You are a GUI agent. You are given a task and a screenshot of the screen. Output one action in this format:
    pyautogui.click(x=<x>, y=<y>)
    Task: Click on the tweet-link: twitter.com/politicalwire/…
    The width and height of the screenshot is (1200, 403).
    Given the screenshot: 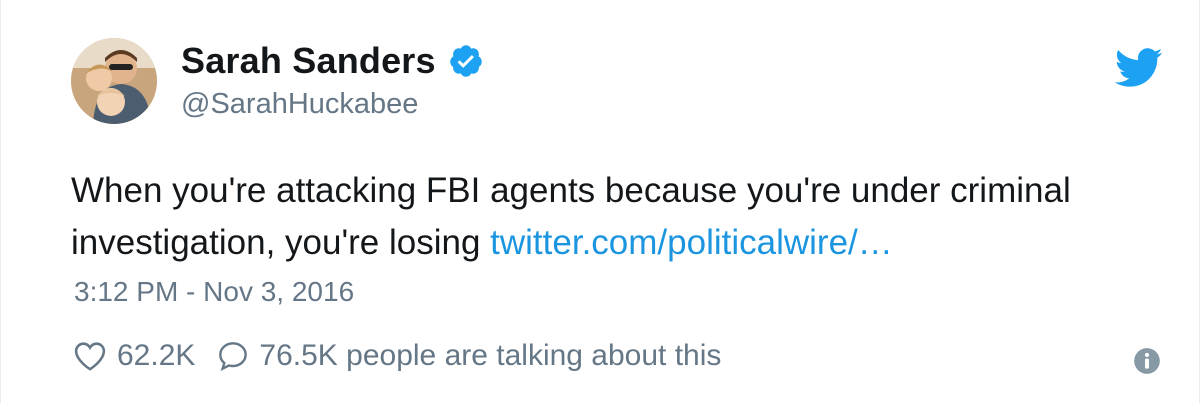 What is the action you would take?
    pyautogui.click(x=691, y=242)
    